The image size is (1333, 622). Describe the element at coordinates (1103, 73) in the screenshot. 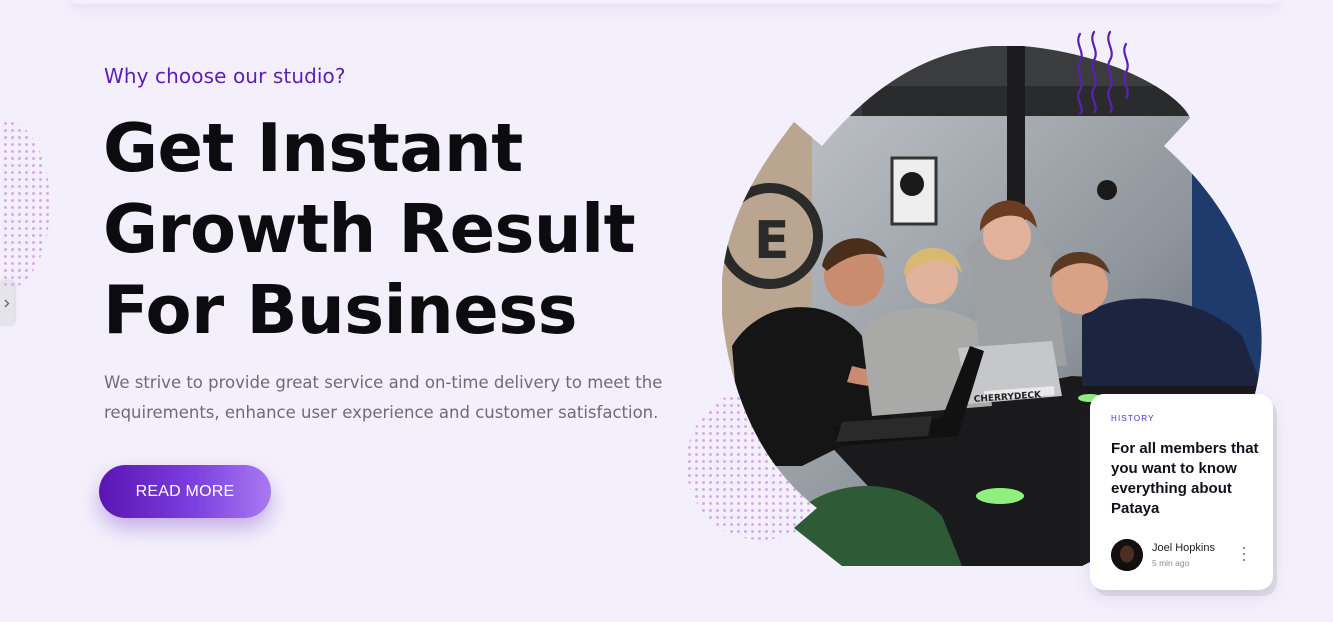

I see `squiggle-decoration` at that location.